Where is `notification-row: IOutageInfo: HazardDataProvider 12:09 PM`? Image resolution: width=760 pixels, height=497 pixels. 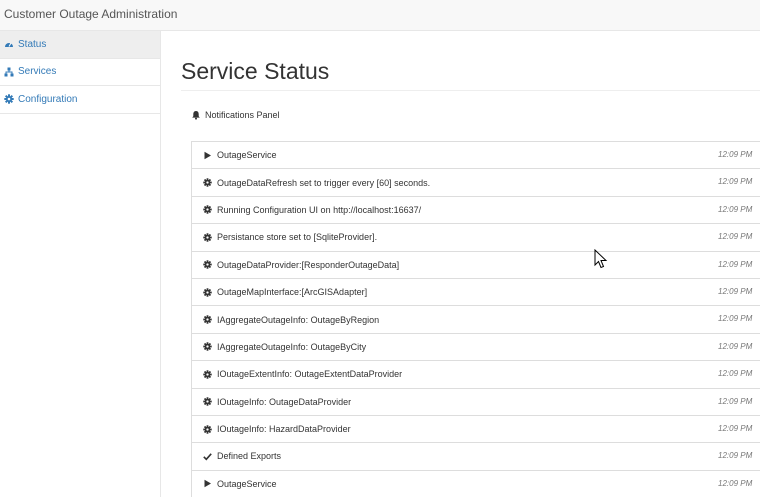
notification-row: IOutageInfo: HazardDataProvider 12:09 PM is located at coordinates (476, 430).